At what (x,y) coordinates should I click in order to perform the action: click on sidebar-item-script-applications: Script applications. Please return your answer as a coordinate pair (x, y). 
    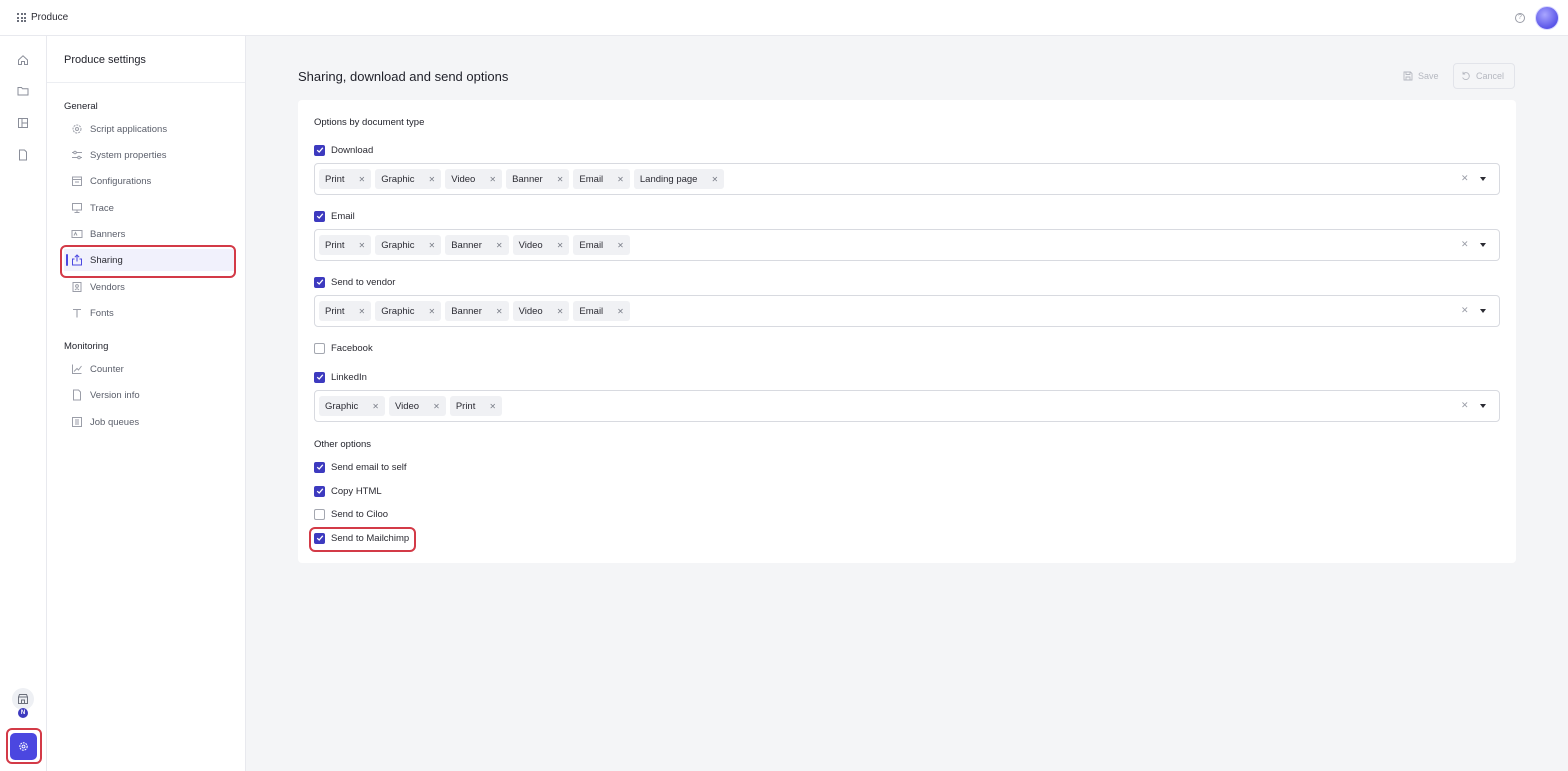
    Looking at the image, I should click on (149, 129).